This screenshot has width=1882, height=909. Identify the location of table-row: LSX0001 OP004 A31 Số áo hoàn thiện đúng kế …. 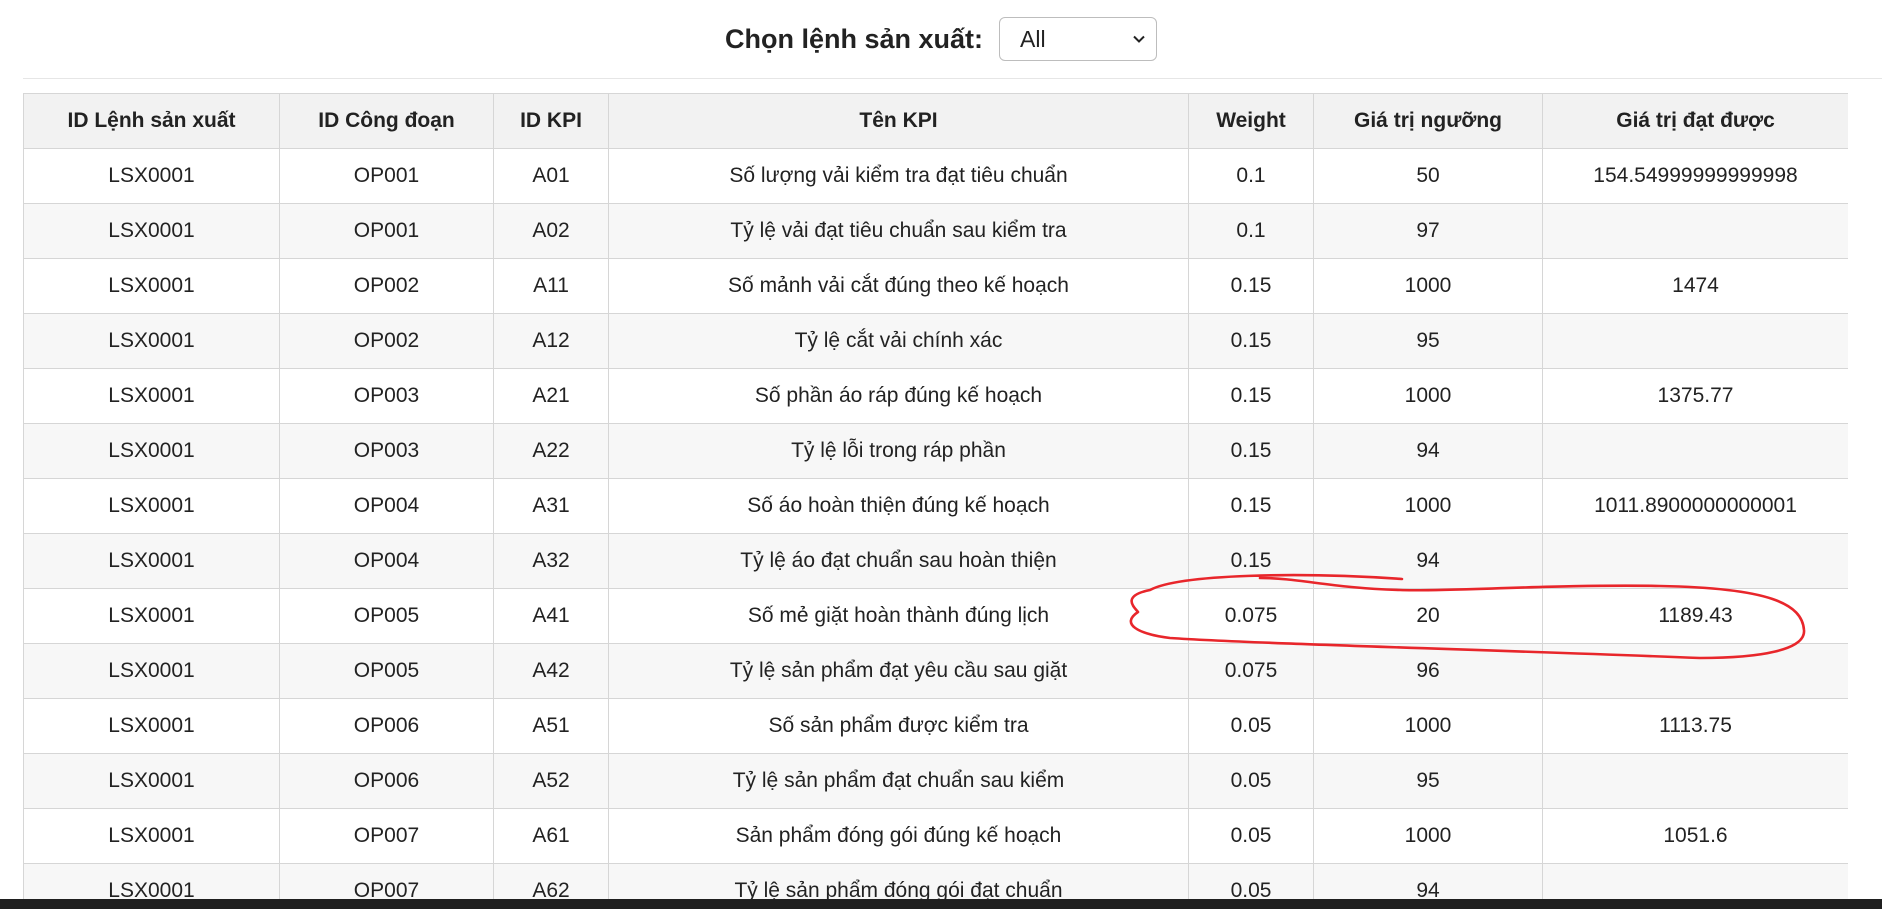
(935, 506).